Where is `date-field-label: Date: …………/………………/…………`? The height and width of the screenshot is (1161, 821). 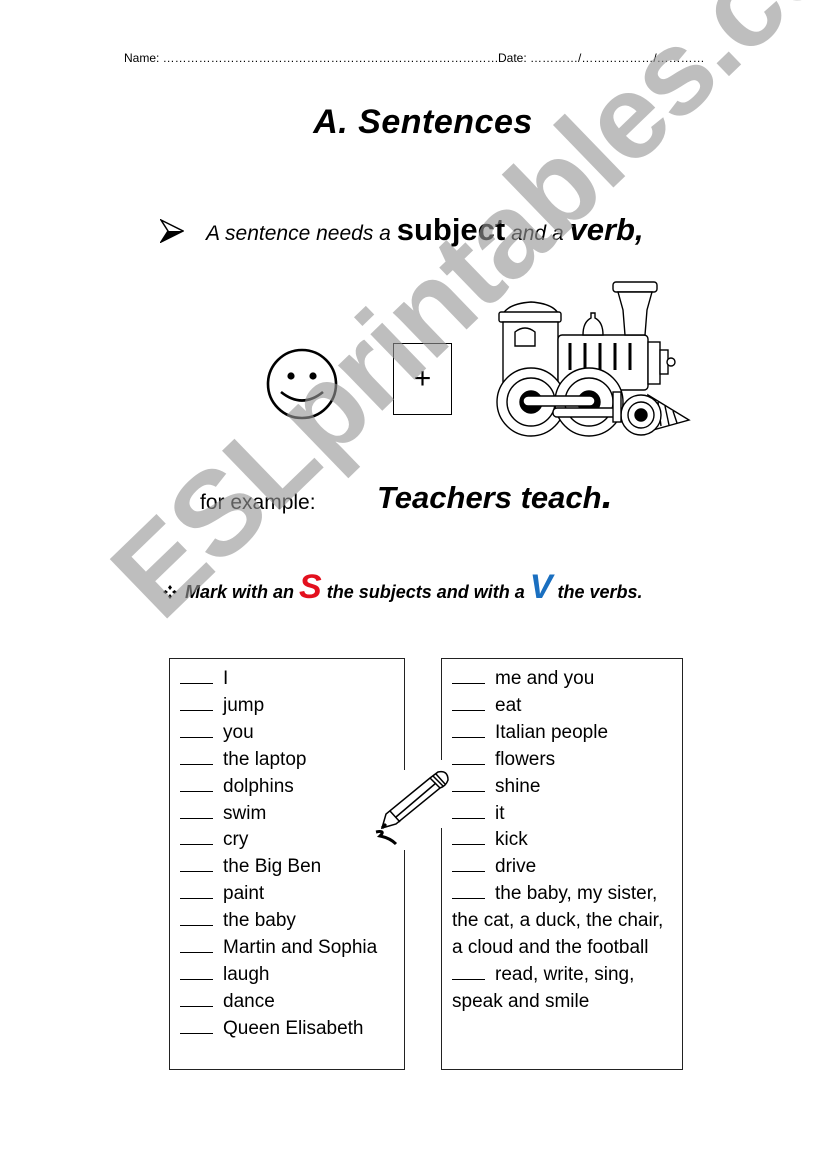
date-field-label: Date: …………/………………/………… is located at coordinates (601, 58).